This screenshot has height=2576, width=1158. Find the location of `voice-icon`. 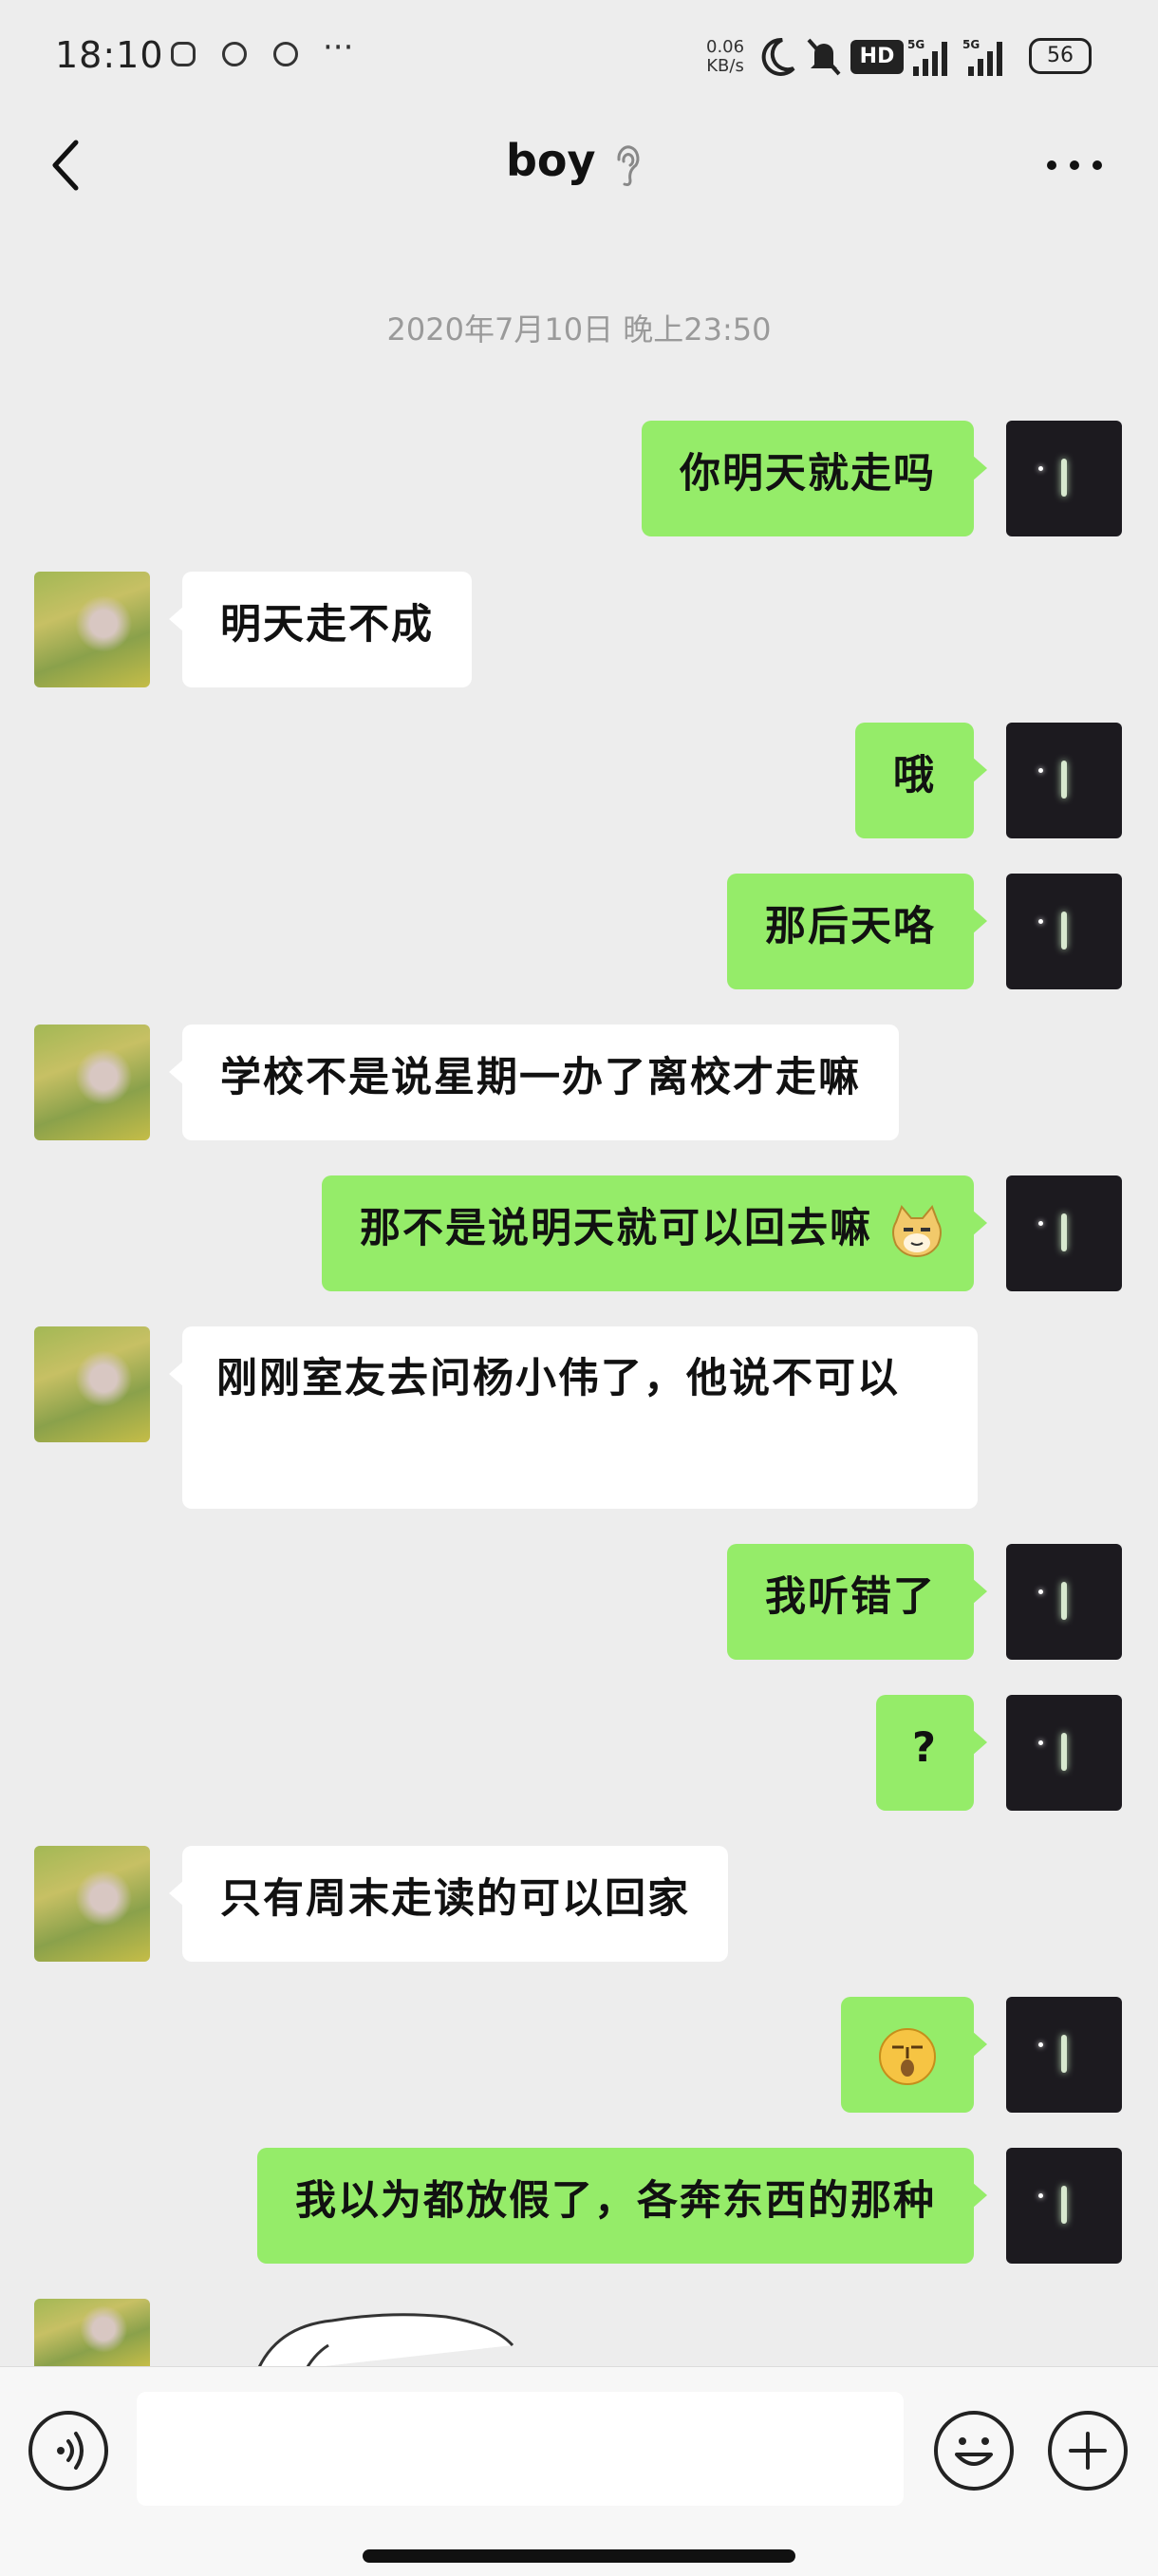

voice-icon is located at coordinates (70, 2451).